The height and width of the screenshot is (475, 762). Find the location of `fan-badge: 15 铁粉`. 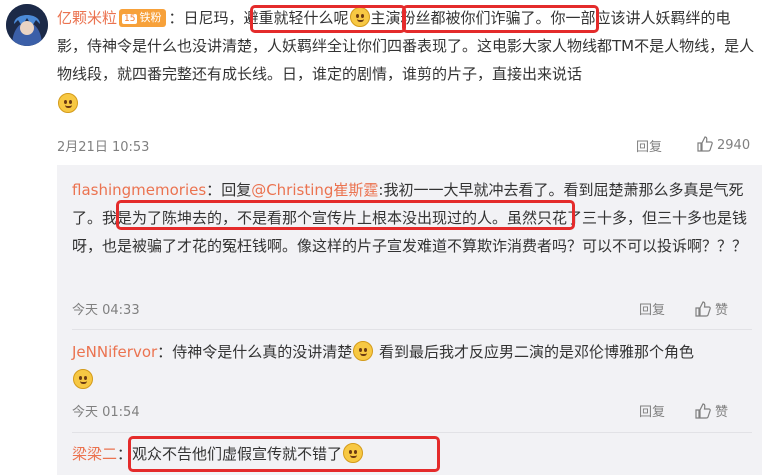

fan-badge: 15 铁粉 is located at coordinates (143, 18).